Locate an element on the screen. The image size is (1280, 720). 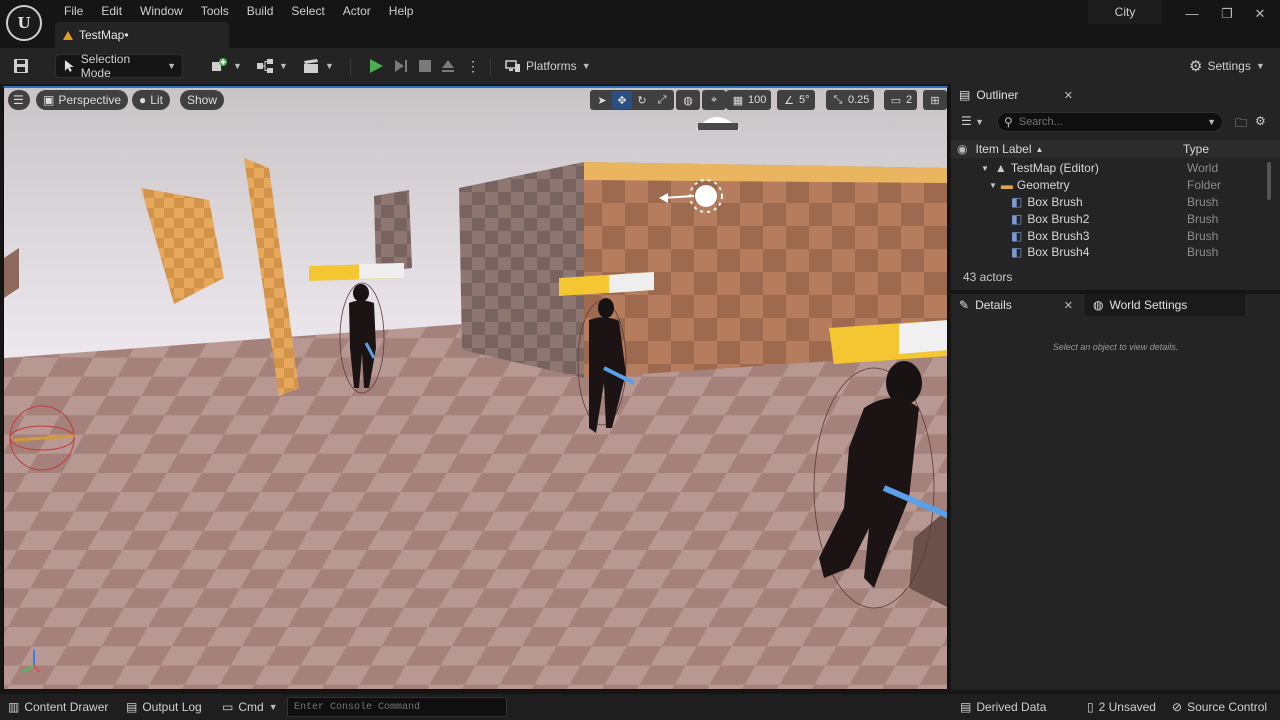
restore-icon: ❐ is located at coordinates (1227, 14).